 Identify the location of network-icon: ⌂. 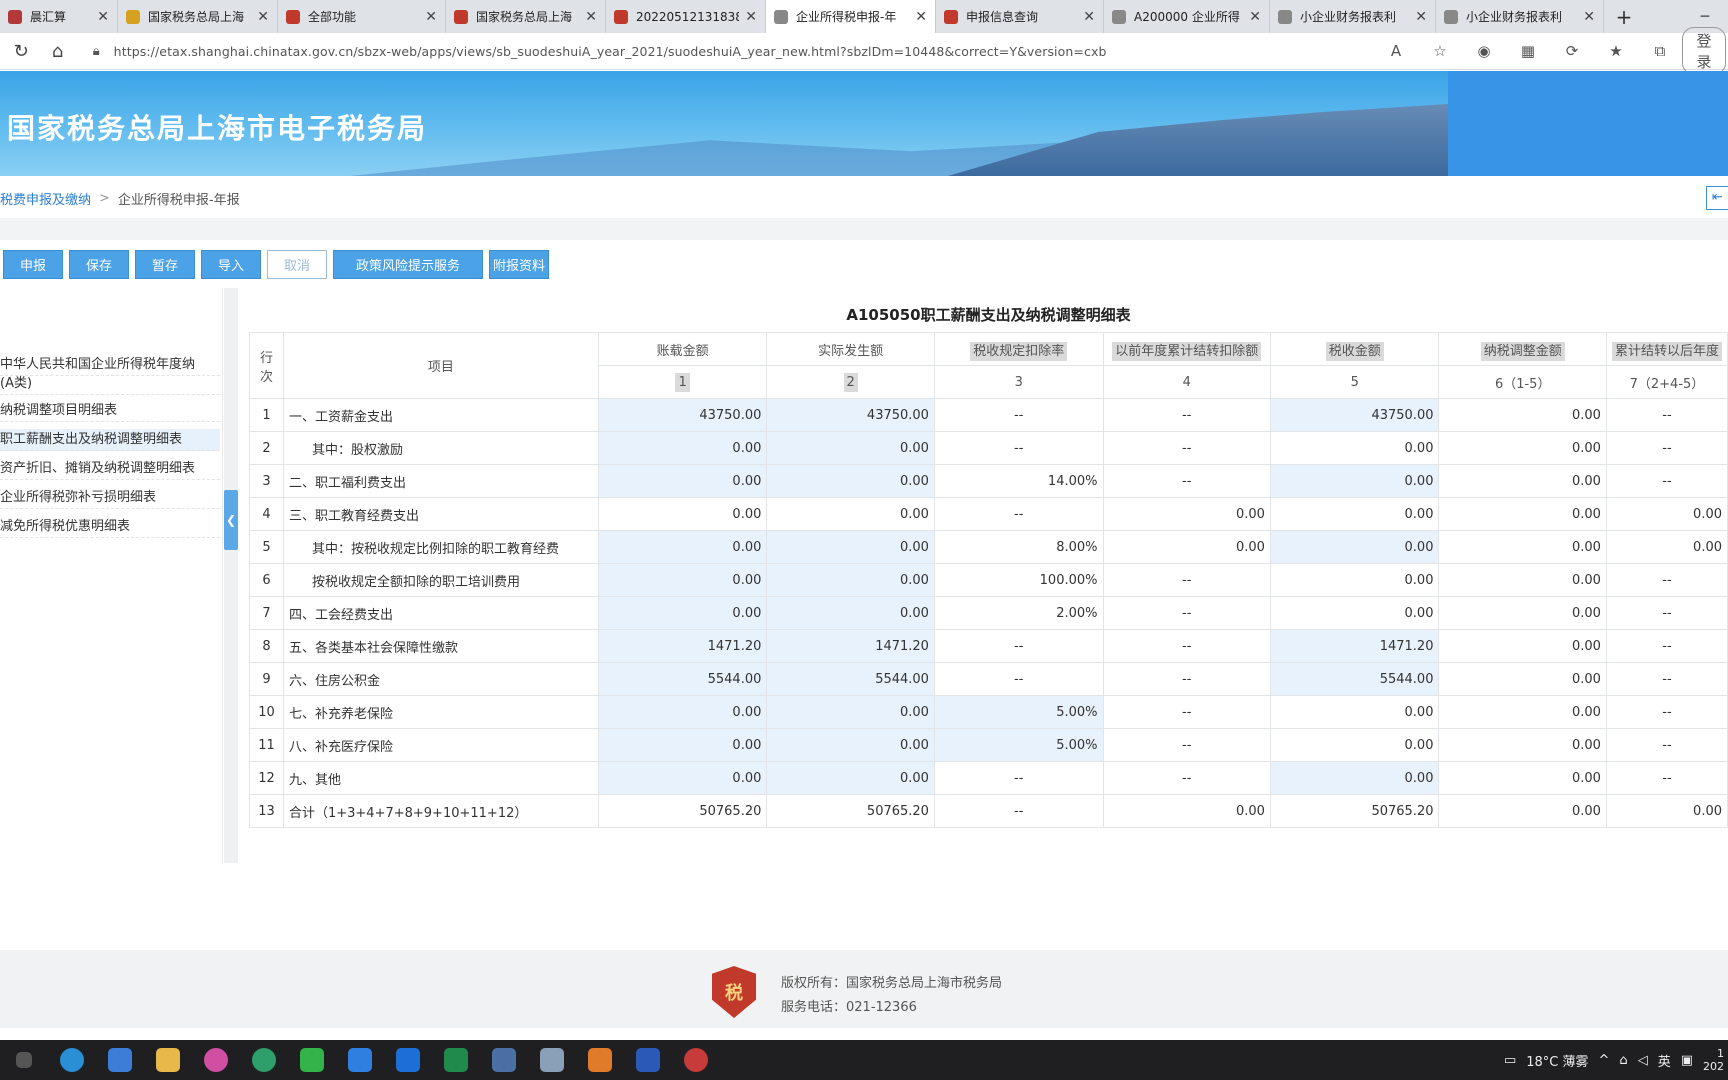
(1623, 1060).